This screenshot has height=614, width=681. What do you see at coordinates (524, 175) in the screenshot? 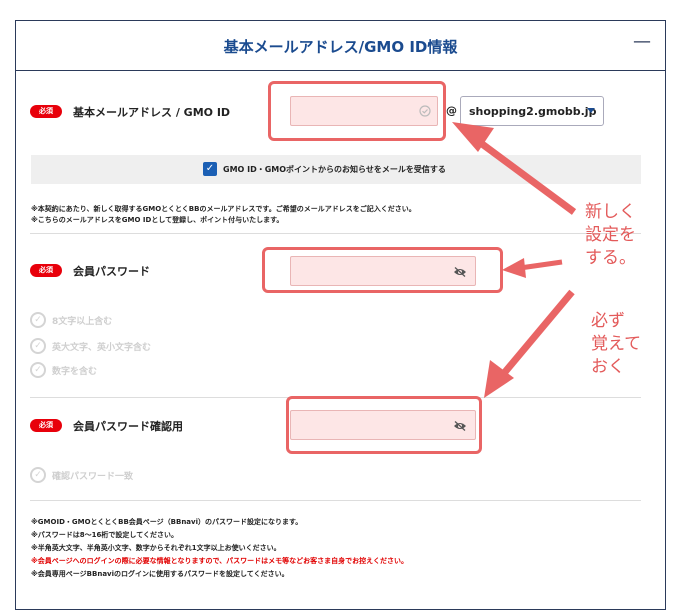
I see `arrow-to-email` at bounding box center [524, 175].